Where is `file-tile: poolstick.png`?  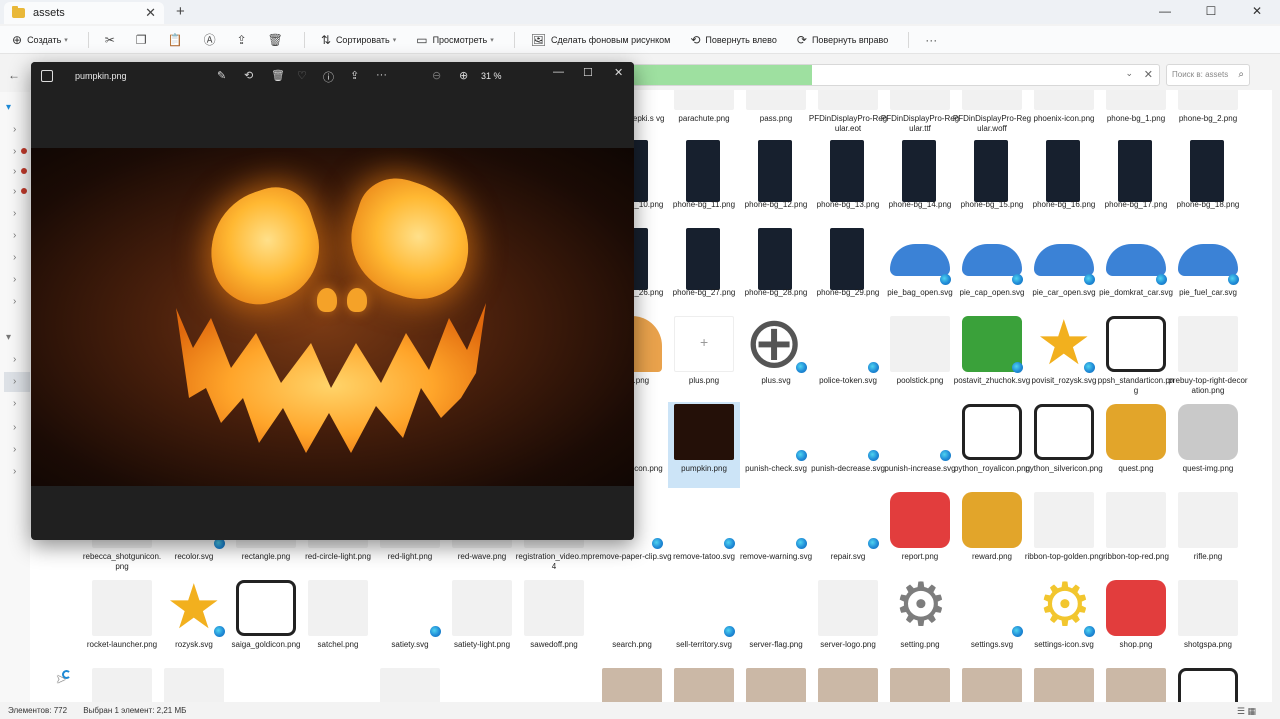
file-tile: poolstick.png is located at coordinates (920, 357).